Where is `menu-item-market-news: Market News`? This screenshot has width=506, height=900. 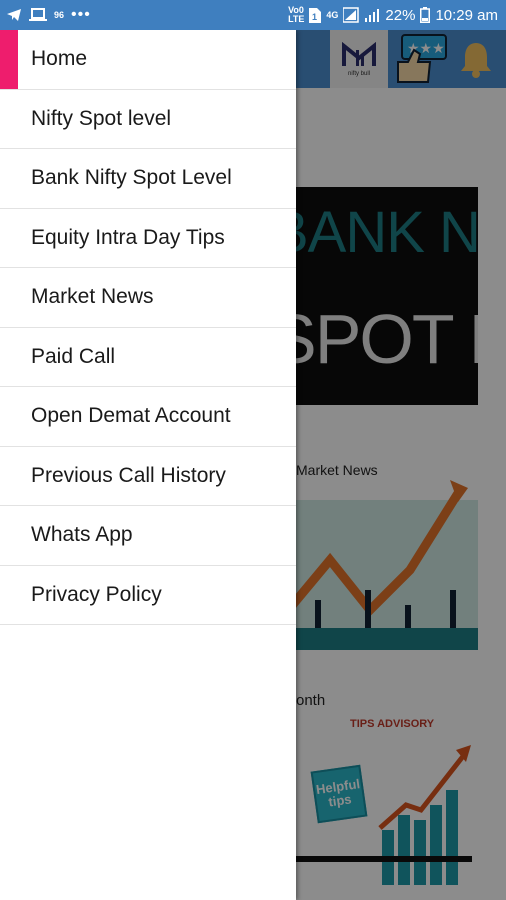
menu-item-market-news: Market News is located at coordinates (148, 298).